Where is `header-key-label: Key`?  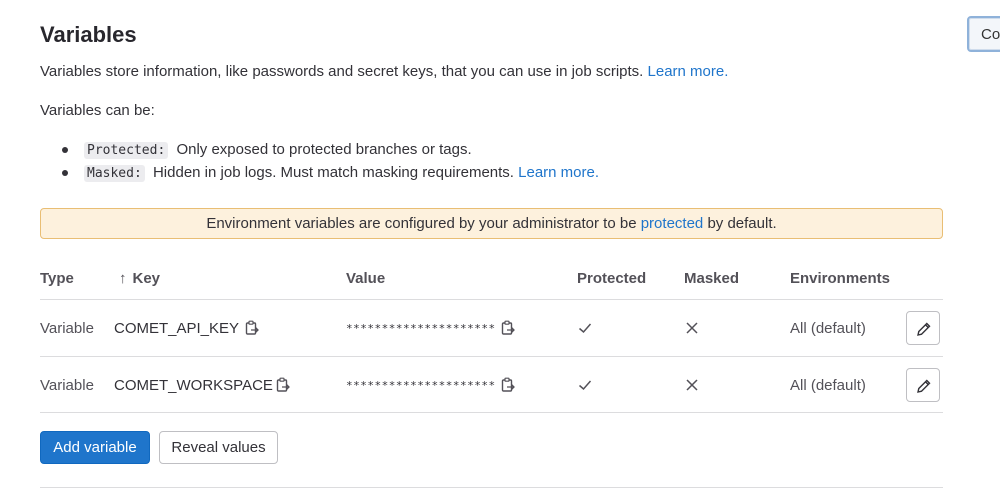
header-key-label: Key is located at coordinates (146, 278).